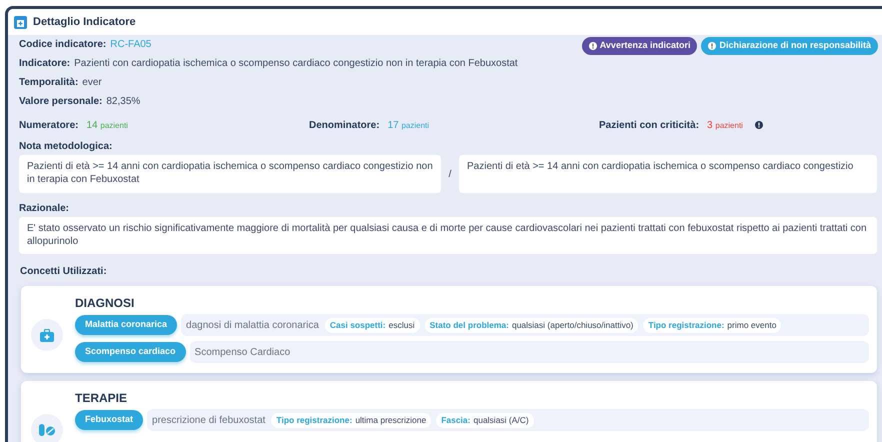 This screenshot has width=882, height=442. Describe the element at coordinates (252, 325) in the screenshot. I see `concept-description: dagnosi di malattia coronarica` at that location.